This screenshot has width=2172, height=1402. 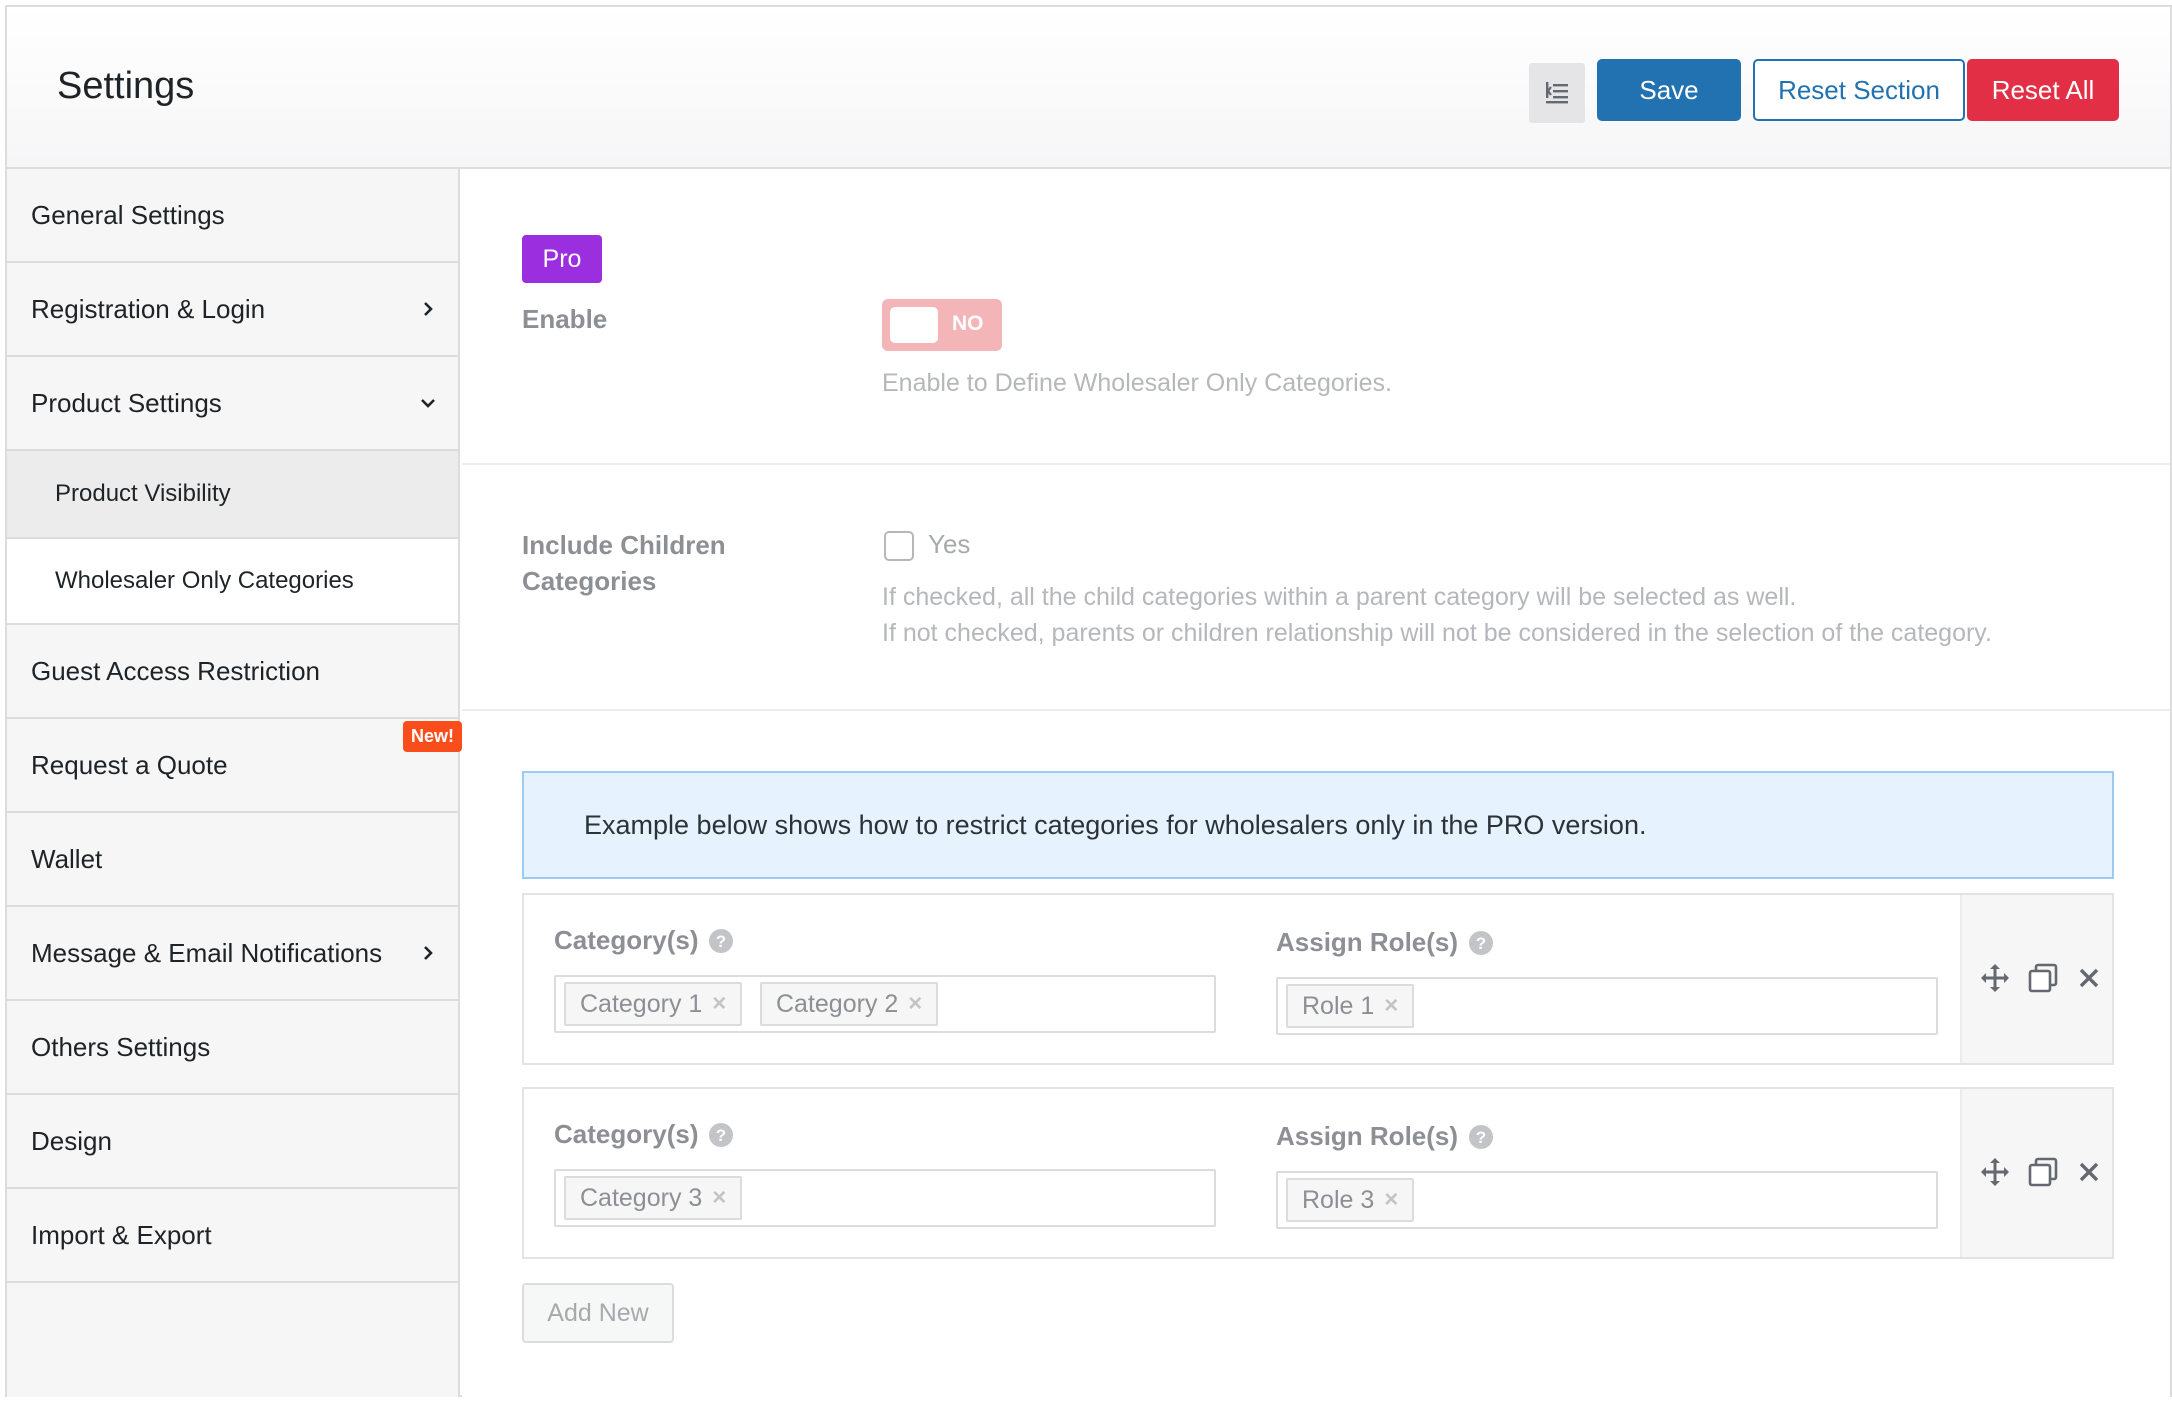 I want to click on reset-section-button: Reset Section, so click(x=1859, y=90).